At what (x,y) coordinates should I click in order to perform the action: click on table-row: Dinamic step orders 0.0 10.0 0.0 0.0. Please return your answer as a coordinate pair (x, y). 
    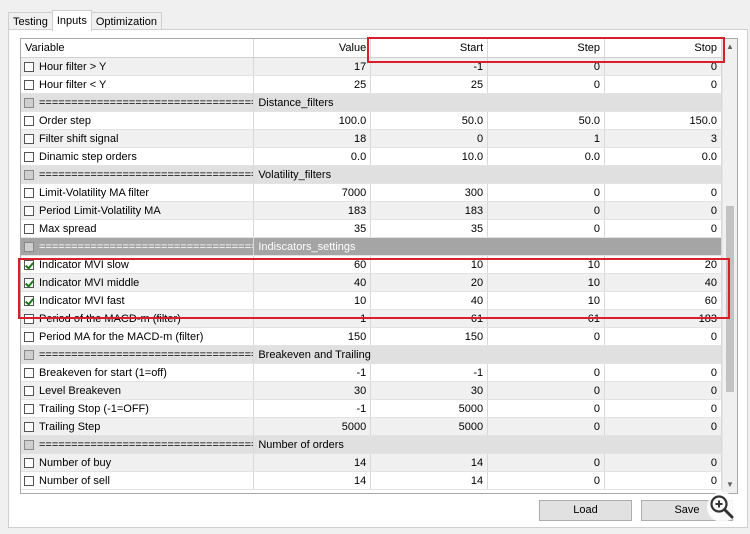
    Looking at the image, I should click on (371, 156).